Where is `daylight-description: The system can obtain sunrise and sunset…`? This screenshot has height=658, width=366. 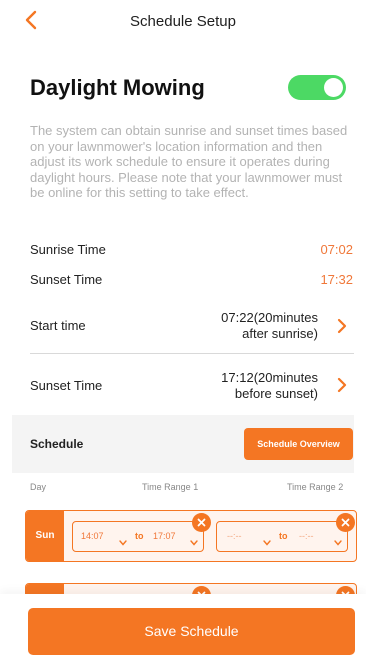 daylight-description: The system can obtain sunrise and sunset… is located at coordinates (189, 162).